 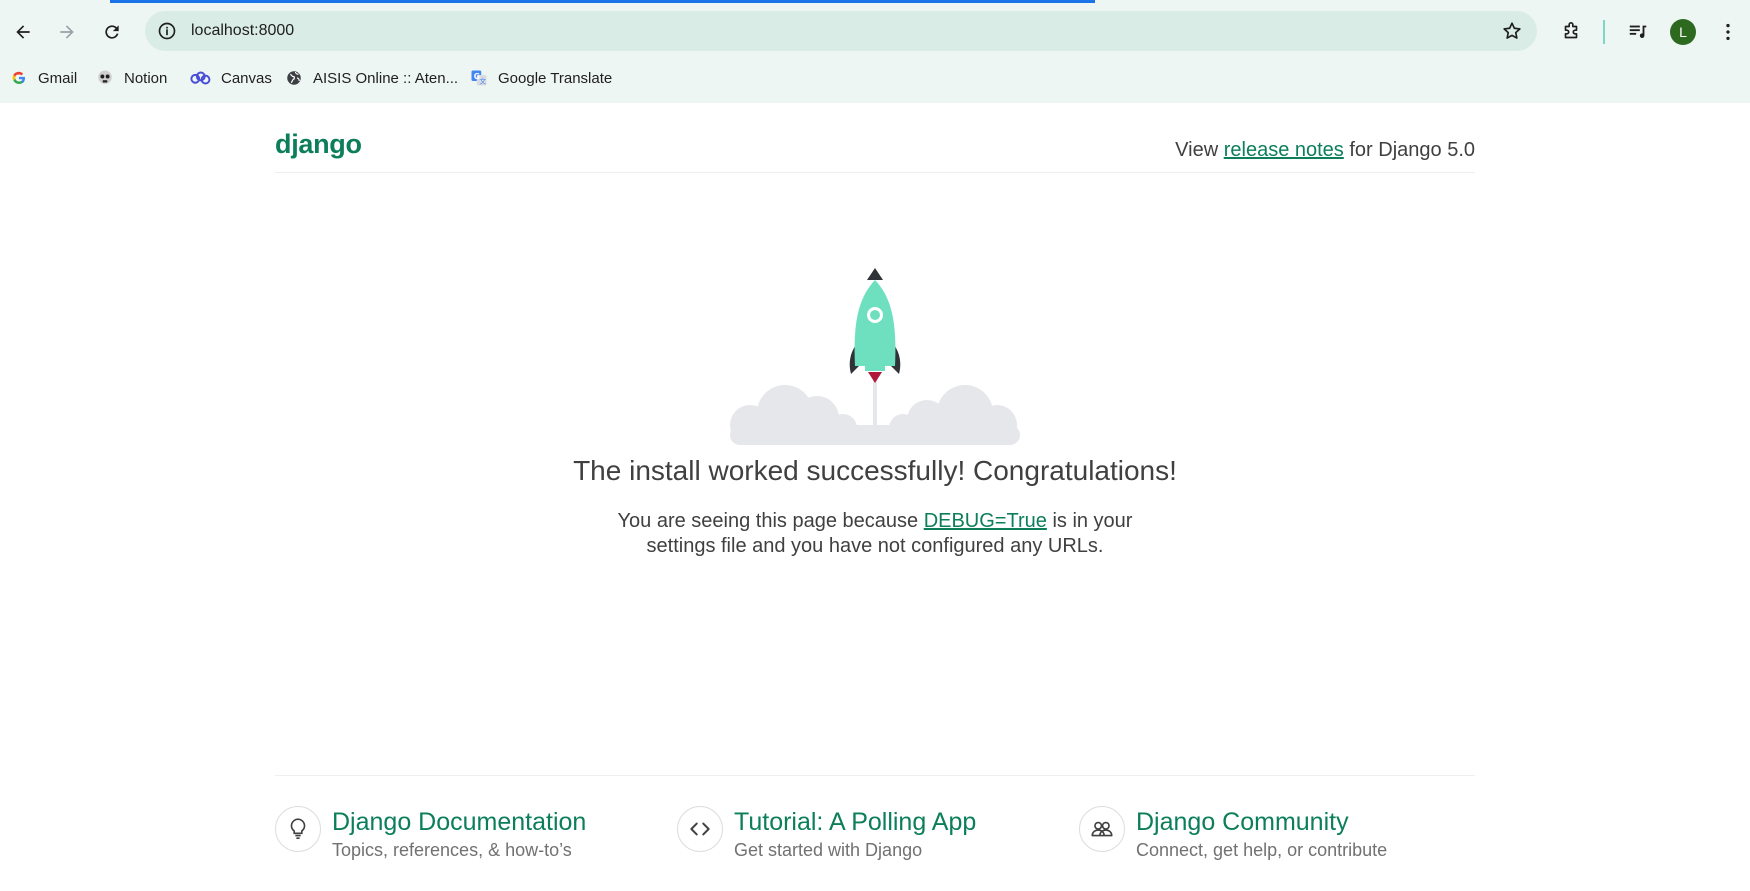 I want to click on forward-button, so click(x=67, y=32).